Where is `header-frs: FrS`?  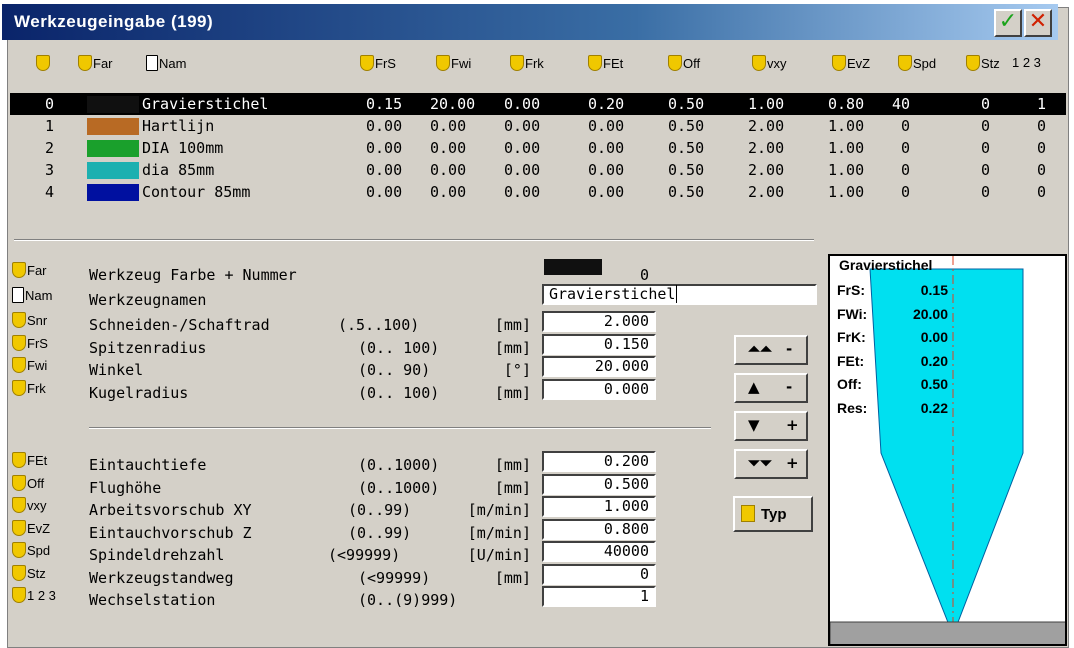
header-frs: FrS is located at coordinates (378, 63).